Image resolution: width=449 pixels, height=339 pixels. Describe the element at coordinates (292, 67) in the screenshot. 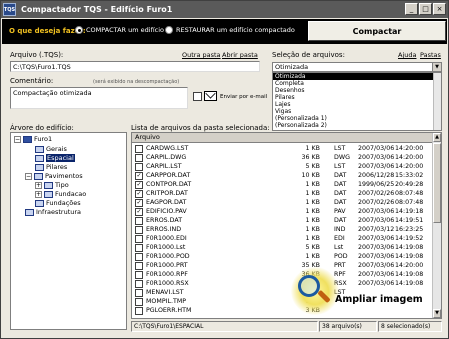

I see `selection-dropdown-value: Otimizada` at that location.